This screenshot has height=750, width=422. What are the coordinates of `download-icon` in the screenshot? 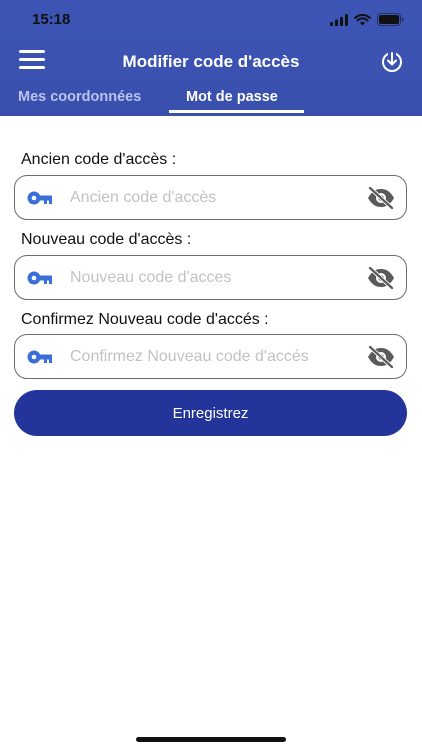 It's located at (392, 61).